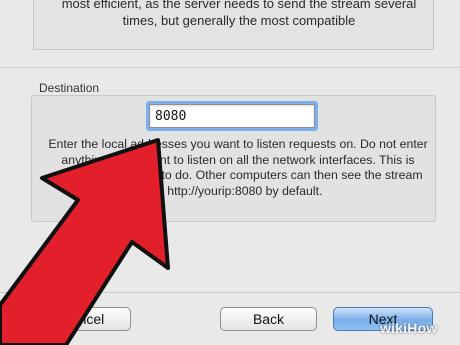  What do you see at coordinates (409, 328) in the screenshot?
I see `wikihow-watermark: wikiHow` at bounding box center [409, 328].